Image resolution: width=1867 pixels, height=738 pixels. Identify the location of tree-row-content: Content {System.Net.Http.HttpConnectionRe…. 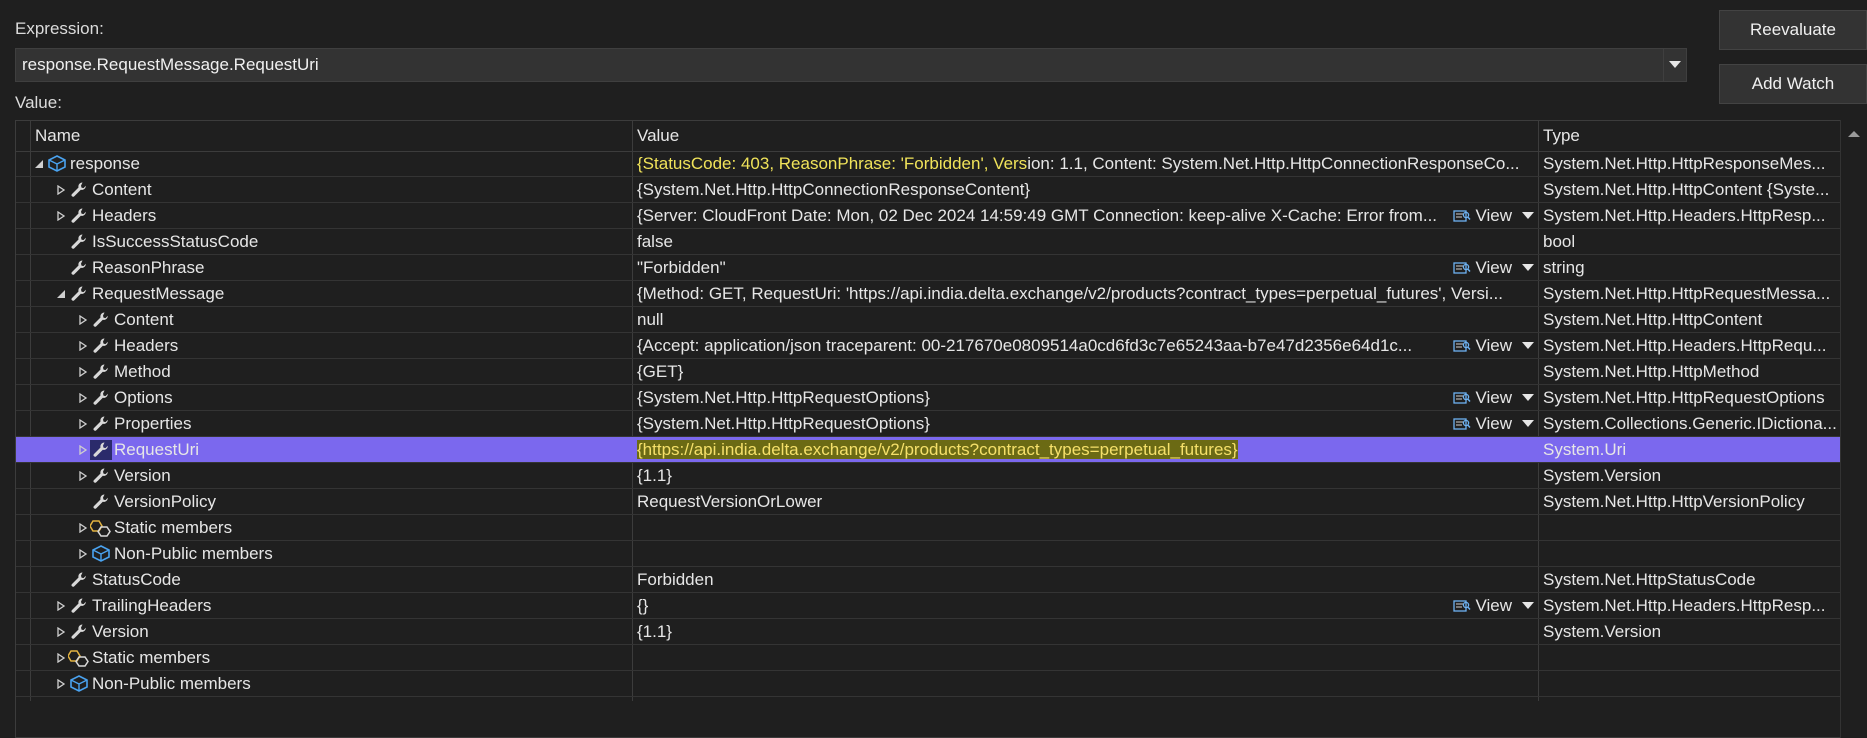
(928, 190).